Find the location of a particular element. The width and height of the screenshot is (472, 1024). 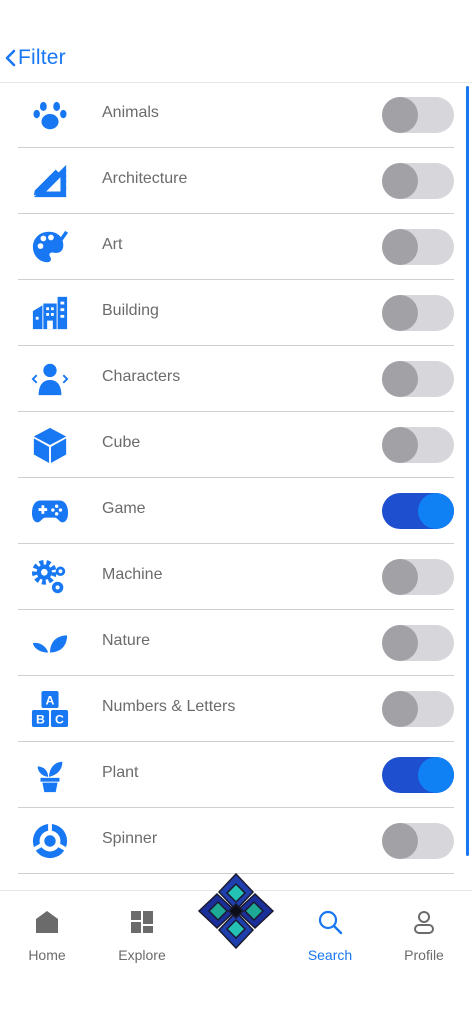

tab-profile: Profile is located at coordinates (424, 936).